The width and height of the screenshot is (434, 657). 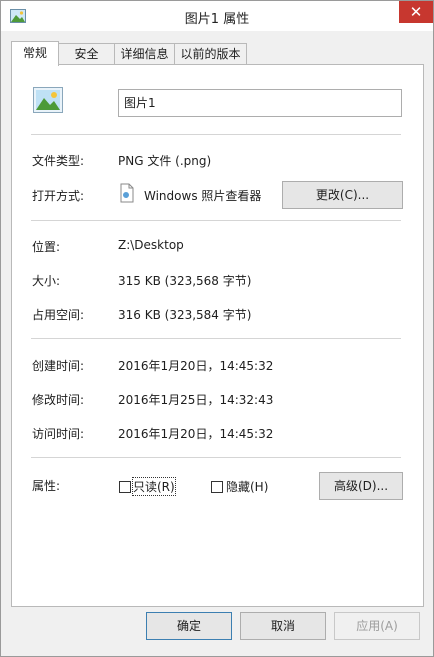 I want to click on apply-button: 应用(A), so click(x=377, y=626).